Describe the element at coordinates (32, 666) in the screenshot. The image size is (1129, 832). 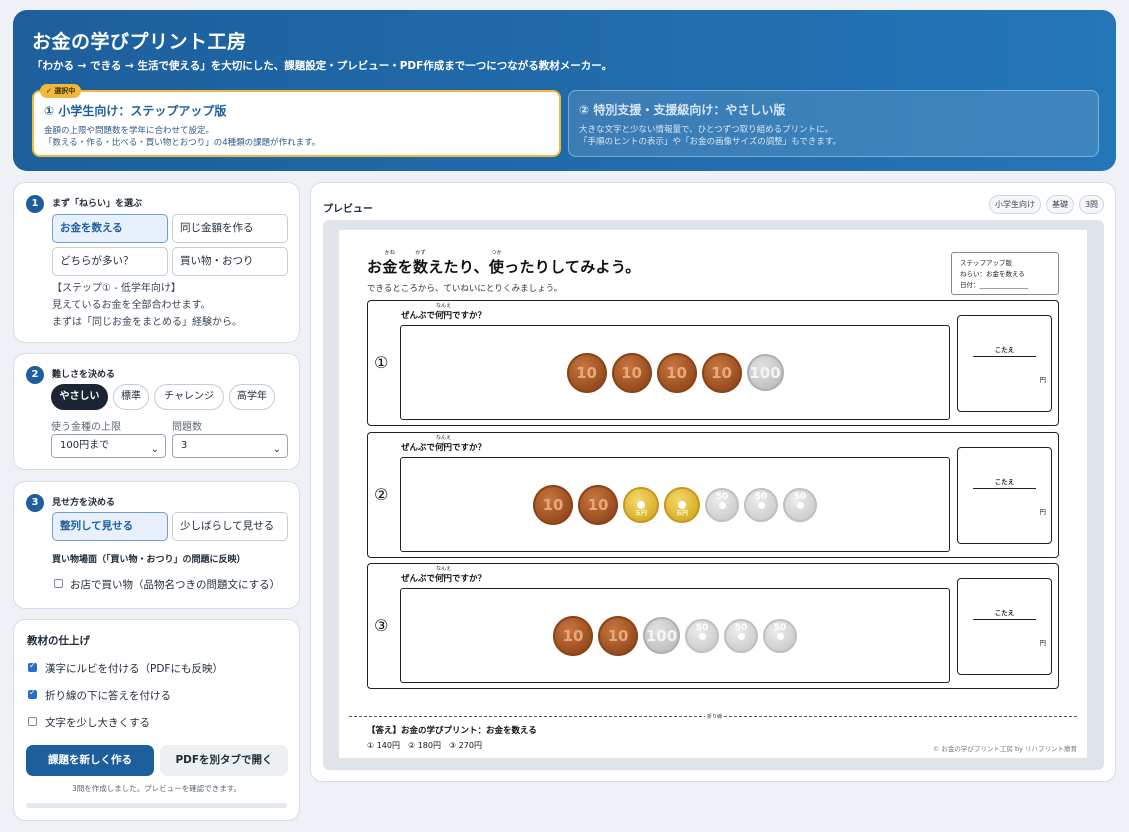
I see `ruby-checkbox` at that location.